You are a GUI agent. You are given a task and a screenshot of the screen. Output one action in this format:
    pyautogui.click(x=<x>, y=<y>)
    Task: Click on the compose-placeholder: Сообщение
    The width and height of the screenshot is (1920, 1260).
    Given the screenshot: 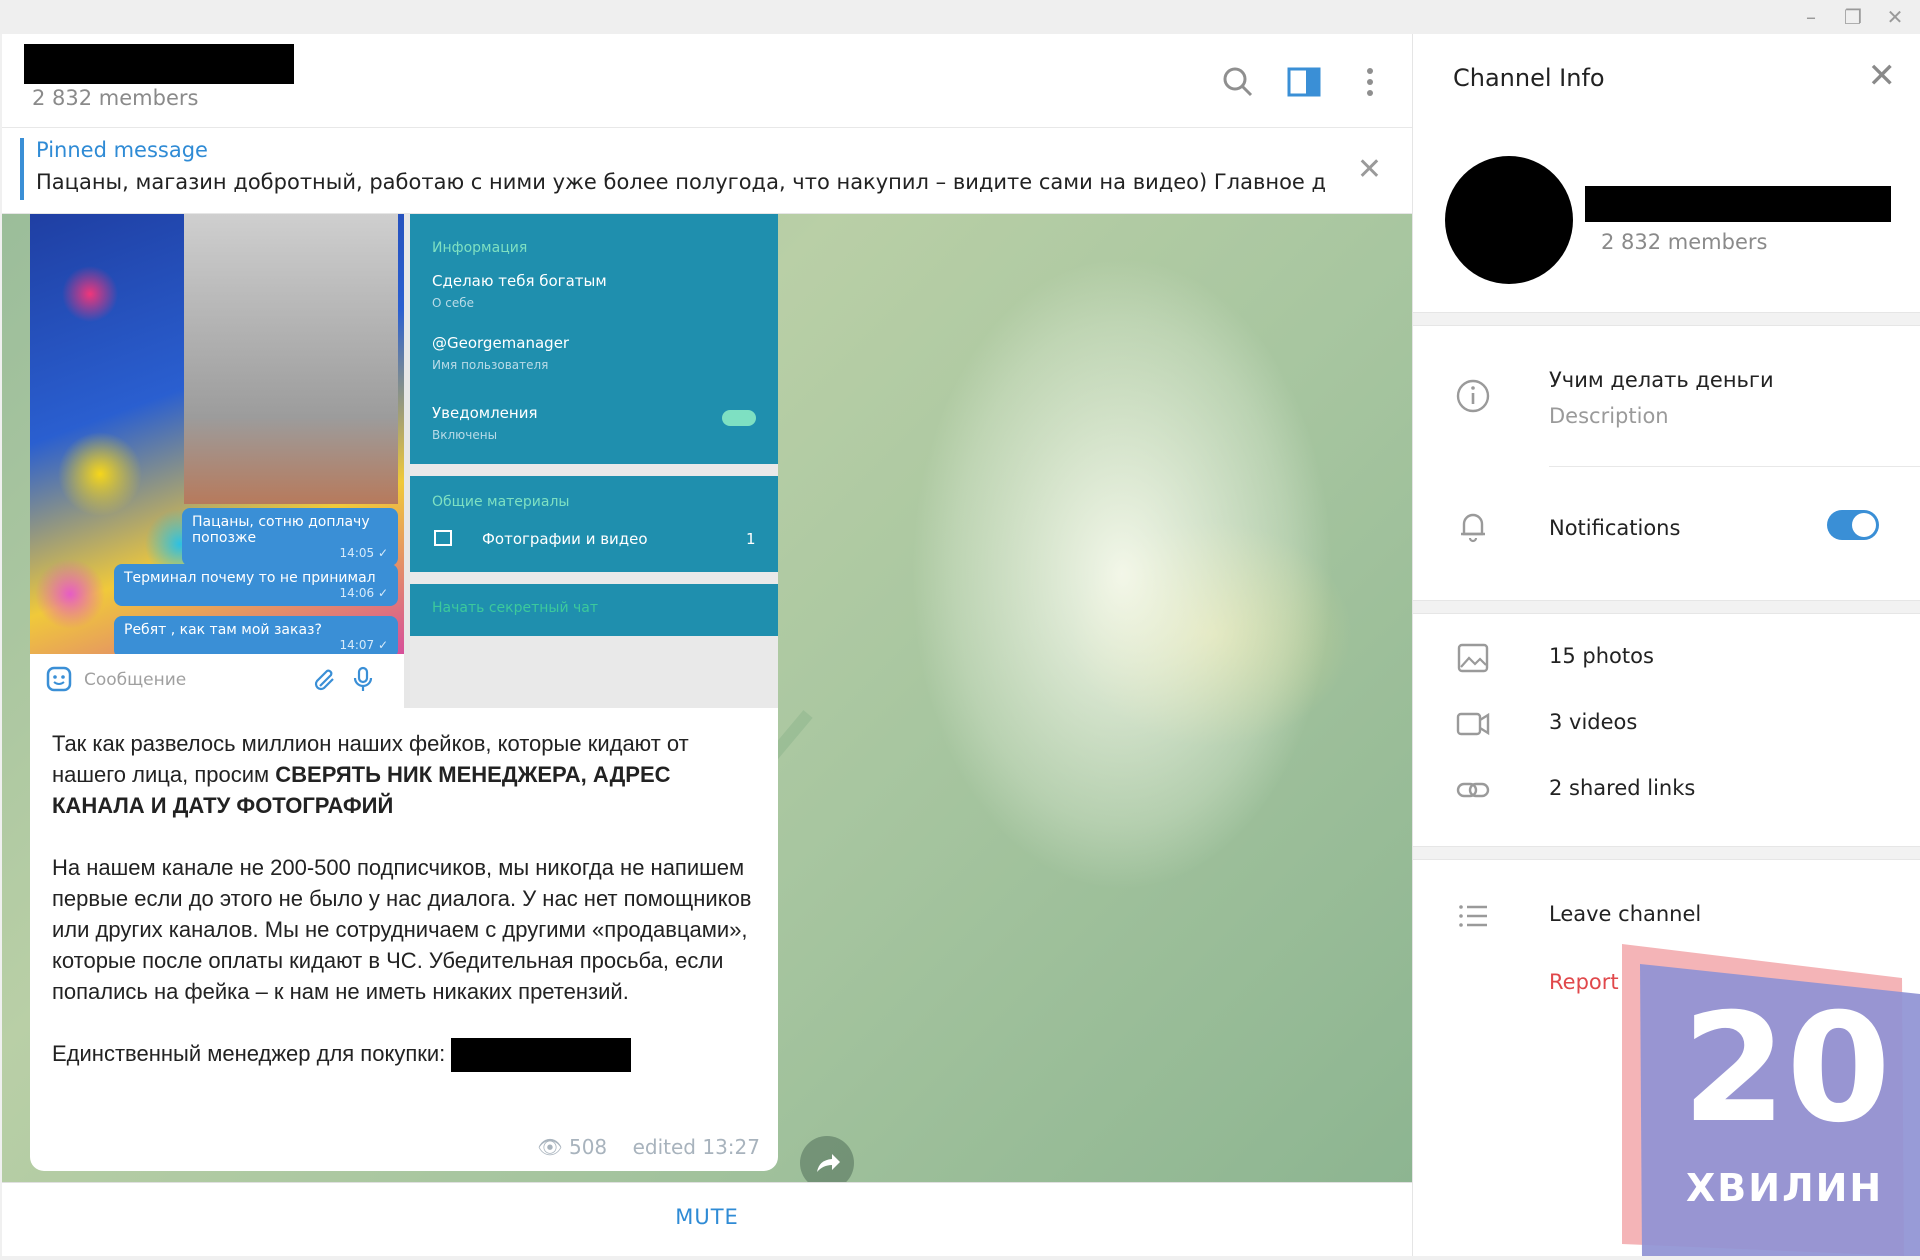 What is the action you would take?
    pyautogui.click(x=135, y=680)
    